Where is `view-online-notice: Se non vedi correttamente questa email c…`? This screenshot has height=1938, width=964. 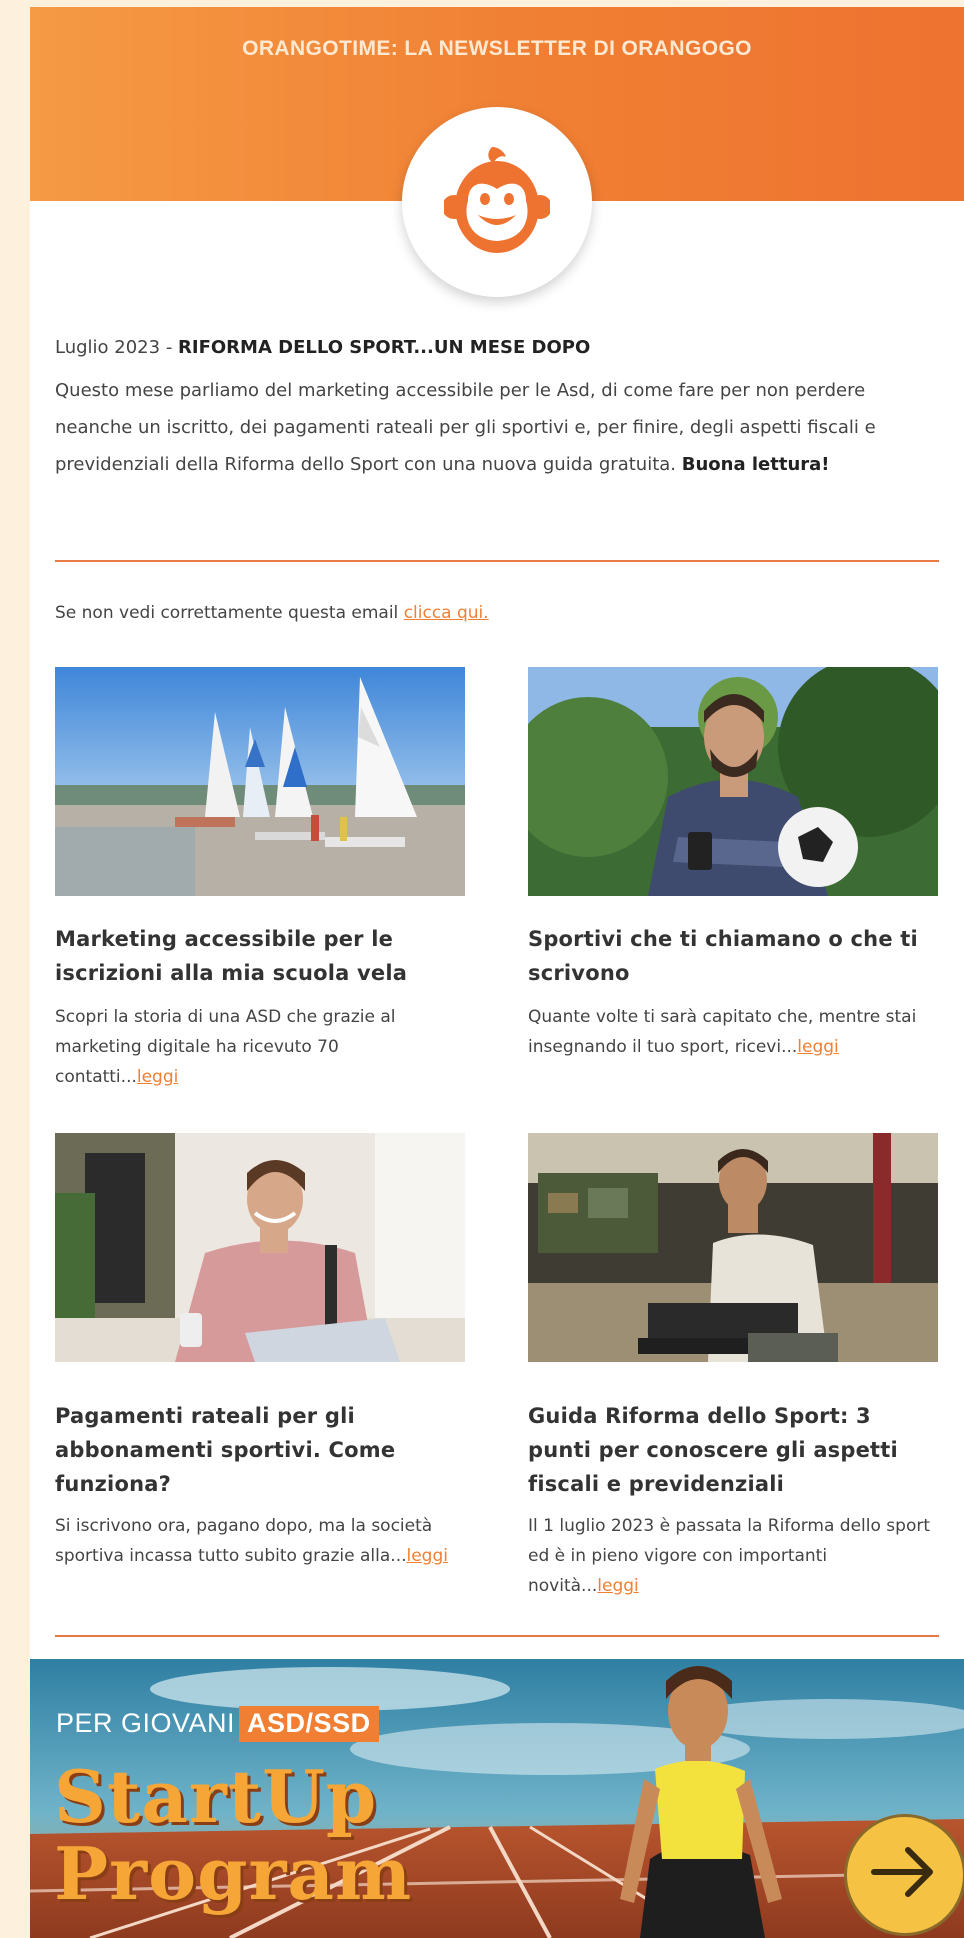
view-online-notice: Se non vedi correttamente questa email c… is located at coordinates (272, 613).